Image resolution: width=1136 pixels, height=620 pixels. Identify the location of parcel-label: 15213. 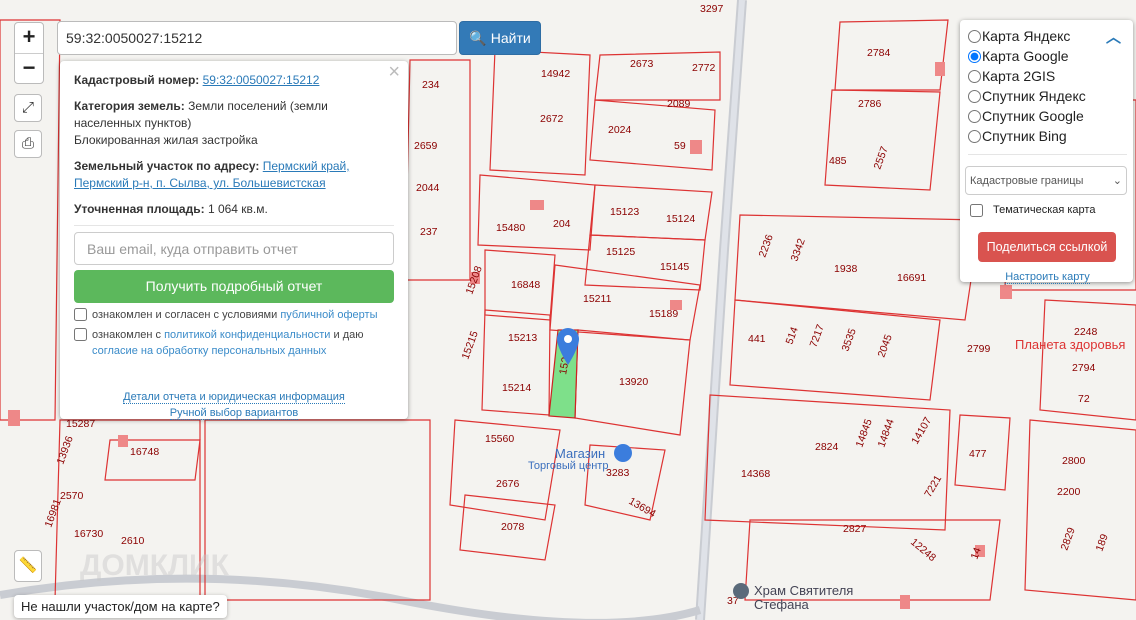
(522, 338).